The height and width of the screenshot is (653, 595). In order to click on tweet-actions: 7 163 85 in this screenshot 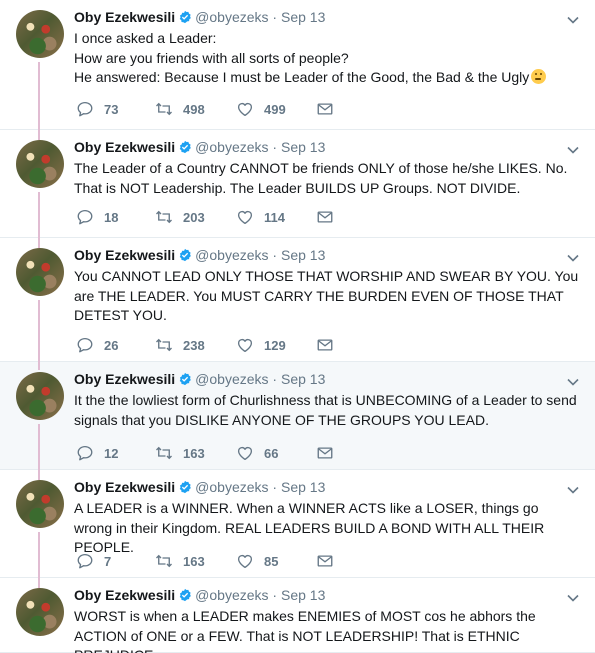, I will do `click(211, 561)`.